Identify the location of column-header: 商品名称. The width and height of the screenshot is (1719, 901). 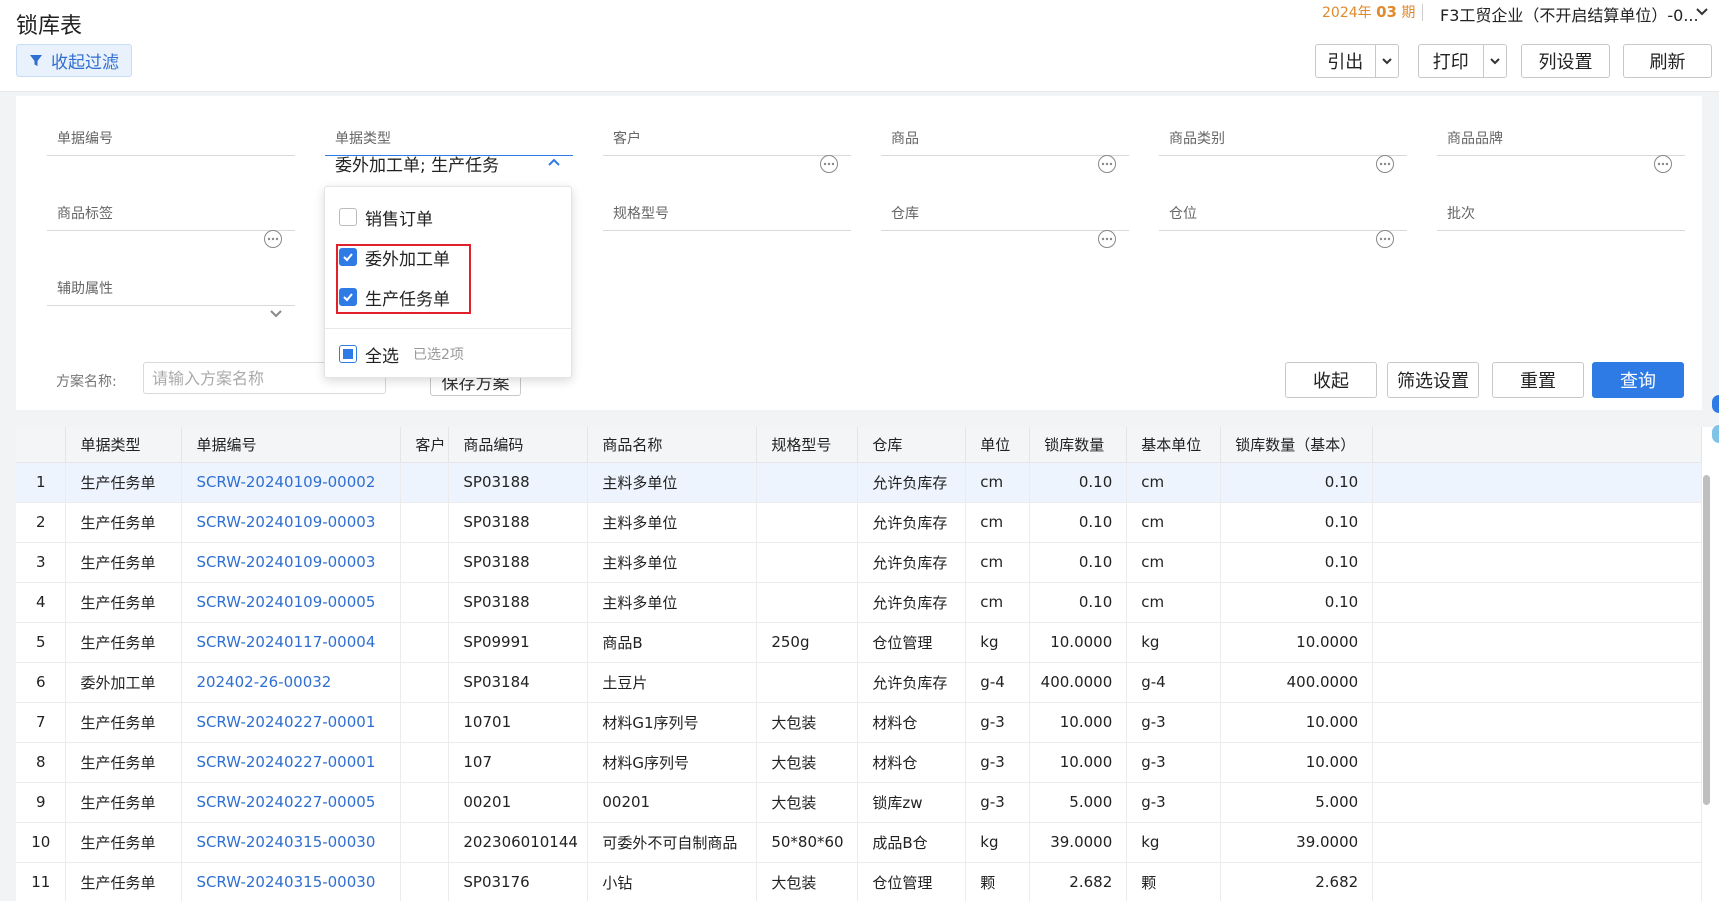
(672, 445).